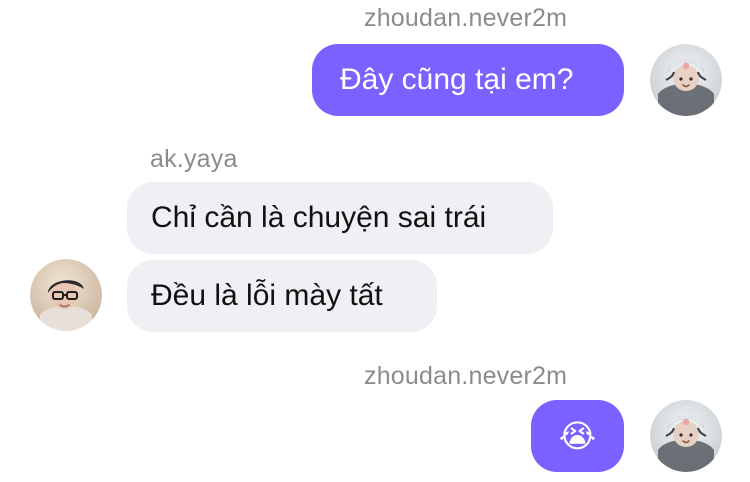 The image size is (750, 482). I want to click on crying-face-emoji: 😭, so click(577, 436).